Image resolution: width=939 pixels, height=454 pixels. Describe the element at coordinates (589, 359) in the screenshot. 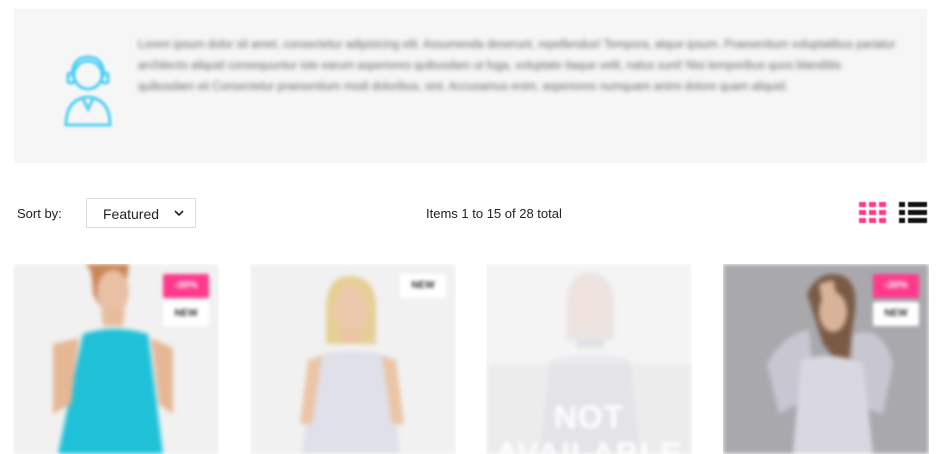

I see `product-card: NOT AVAILABLE` at that location.